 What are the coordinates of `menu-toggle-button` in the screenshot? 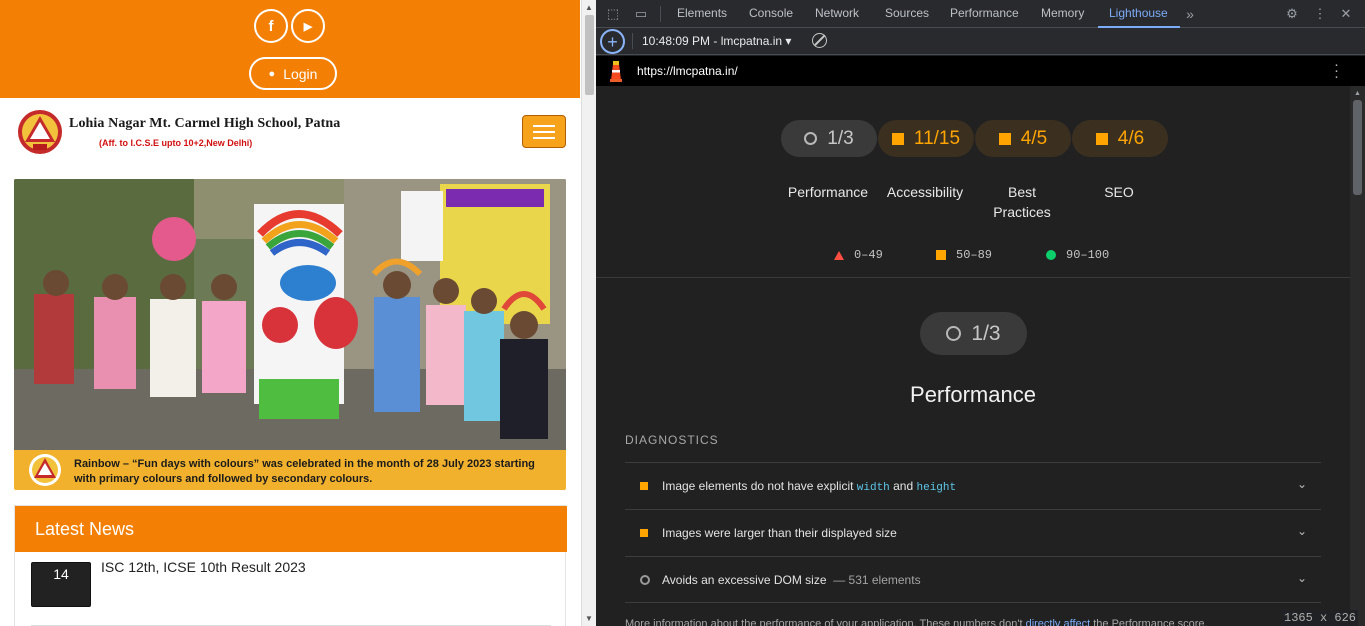 It's located at (544, 131).